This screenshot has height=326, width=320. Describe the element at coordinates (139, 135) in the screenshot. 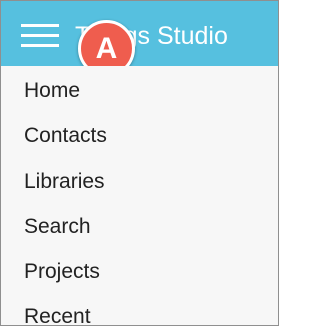

I see `nav-item-contacts: Contacts` at that location.